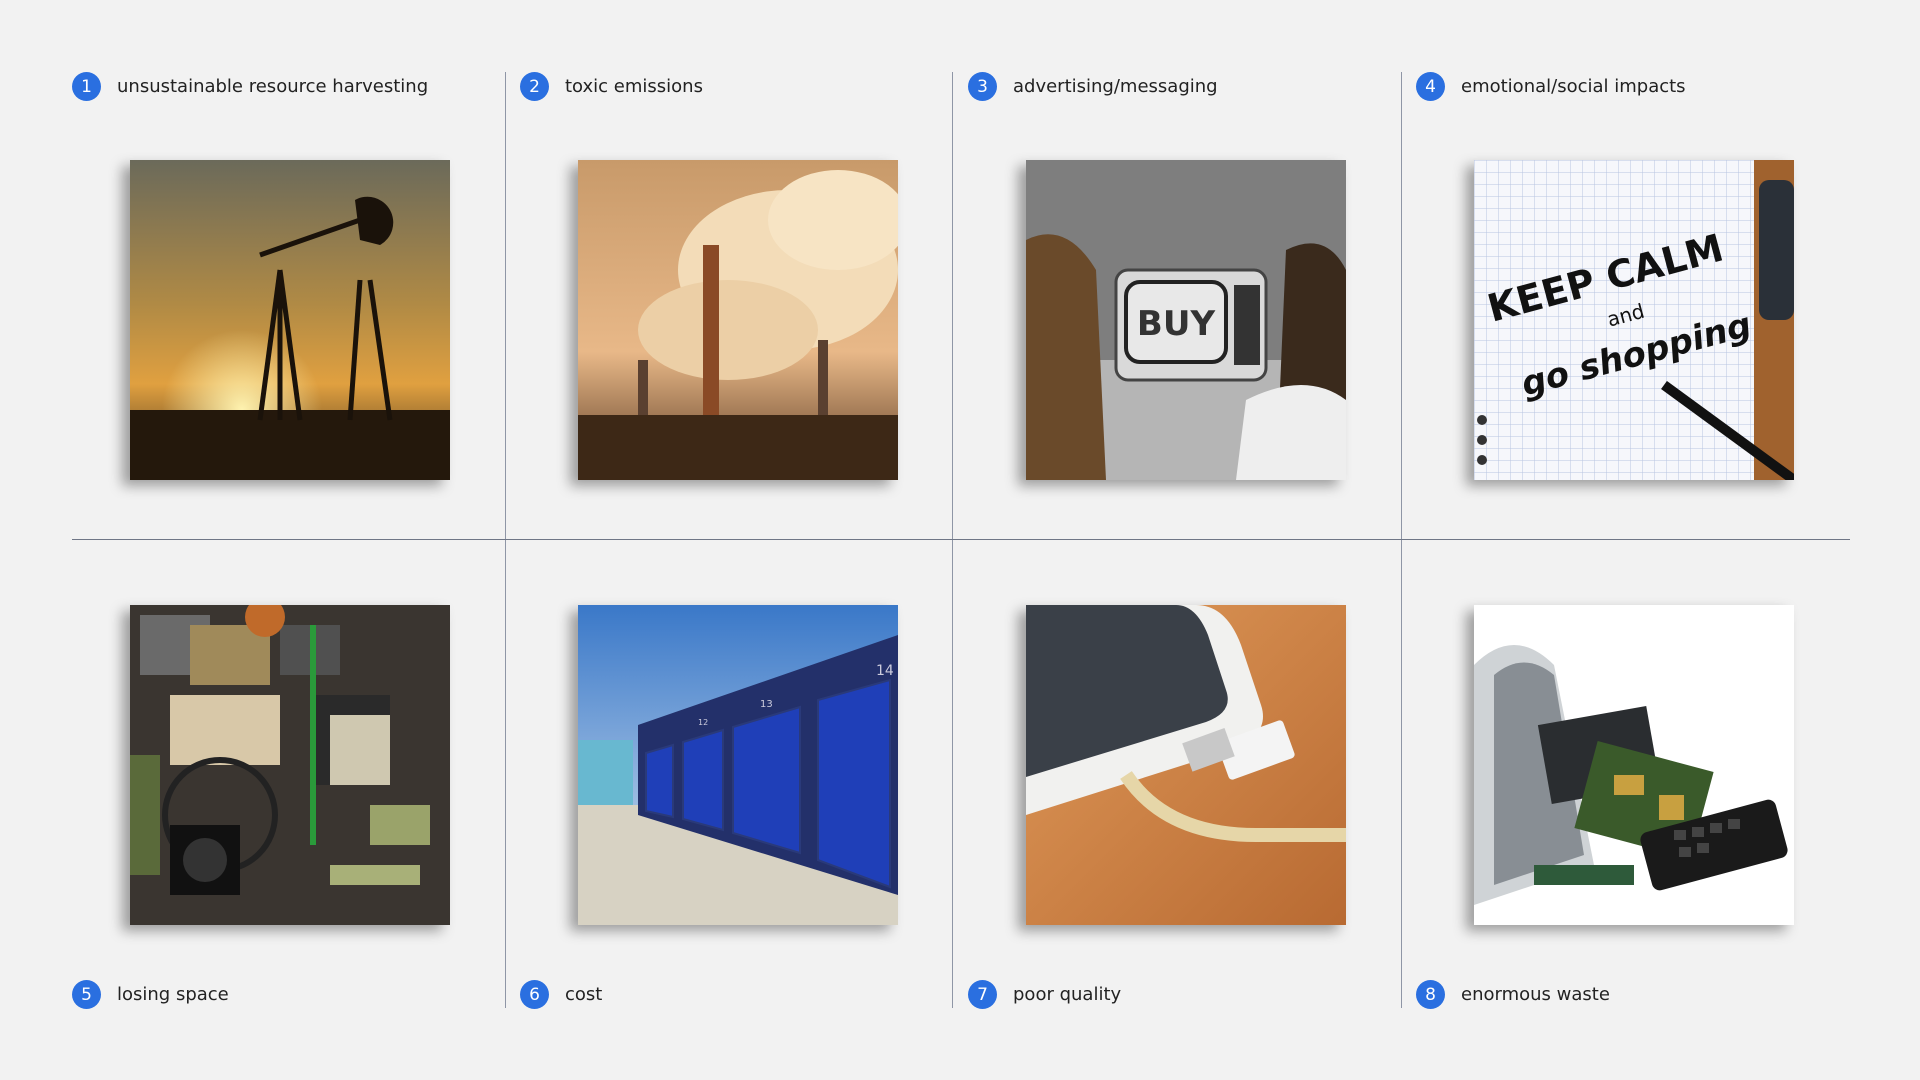  Describe the element at coordinates (1634, 765) in the screenshot. I see `ewaste-bin-photo` at that location.